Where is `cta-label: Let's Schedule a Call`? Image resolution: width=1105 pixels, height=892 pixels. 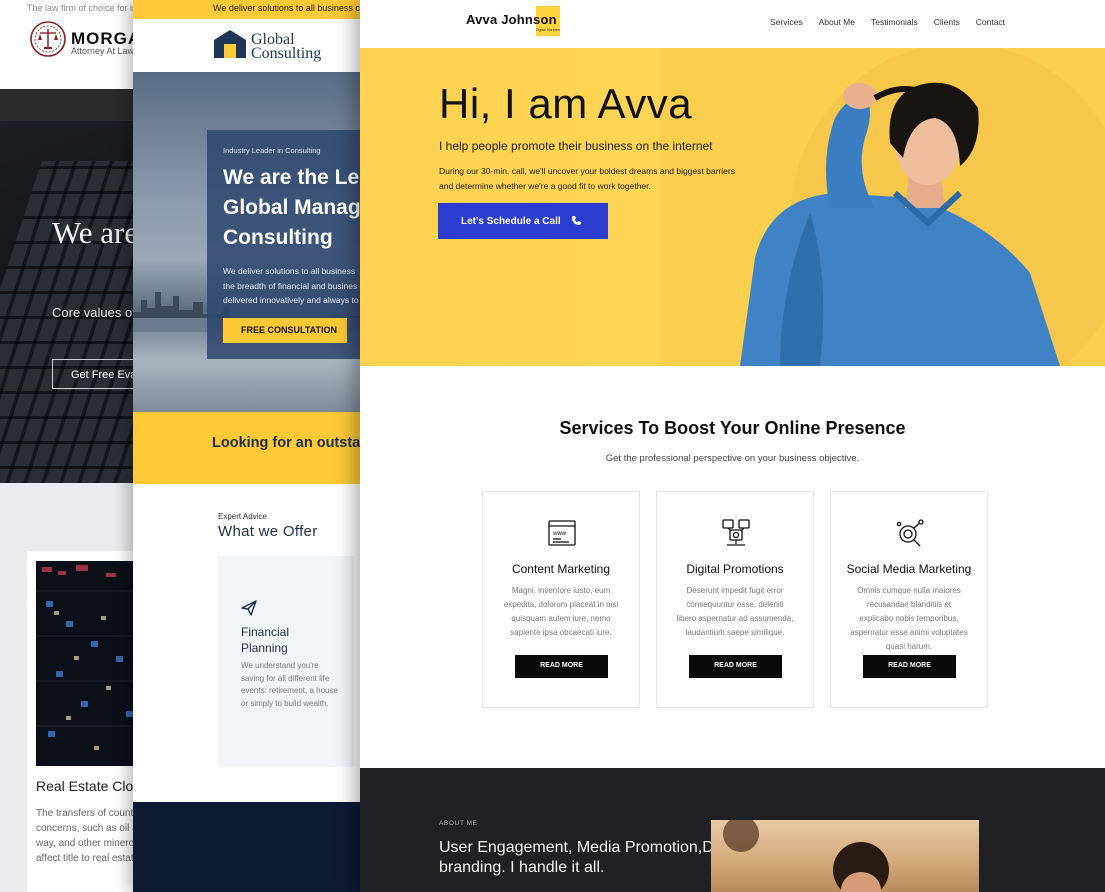
cta-label: Let's Schedule a Call is located at coordinates (511, 221).